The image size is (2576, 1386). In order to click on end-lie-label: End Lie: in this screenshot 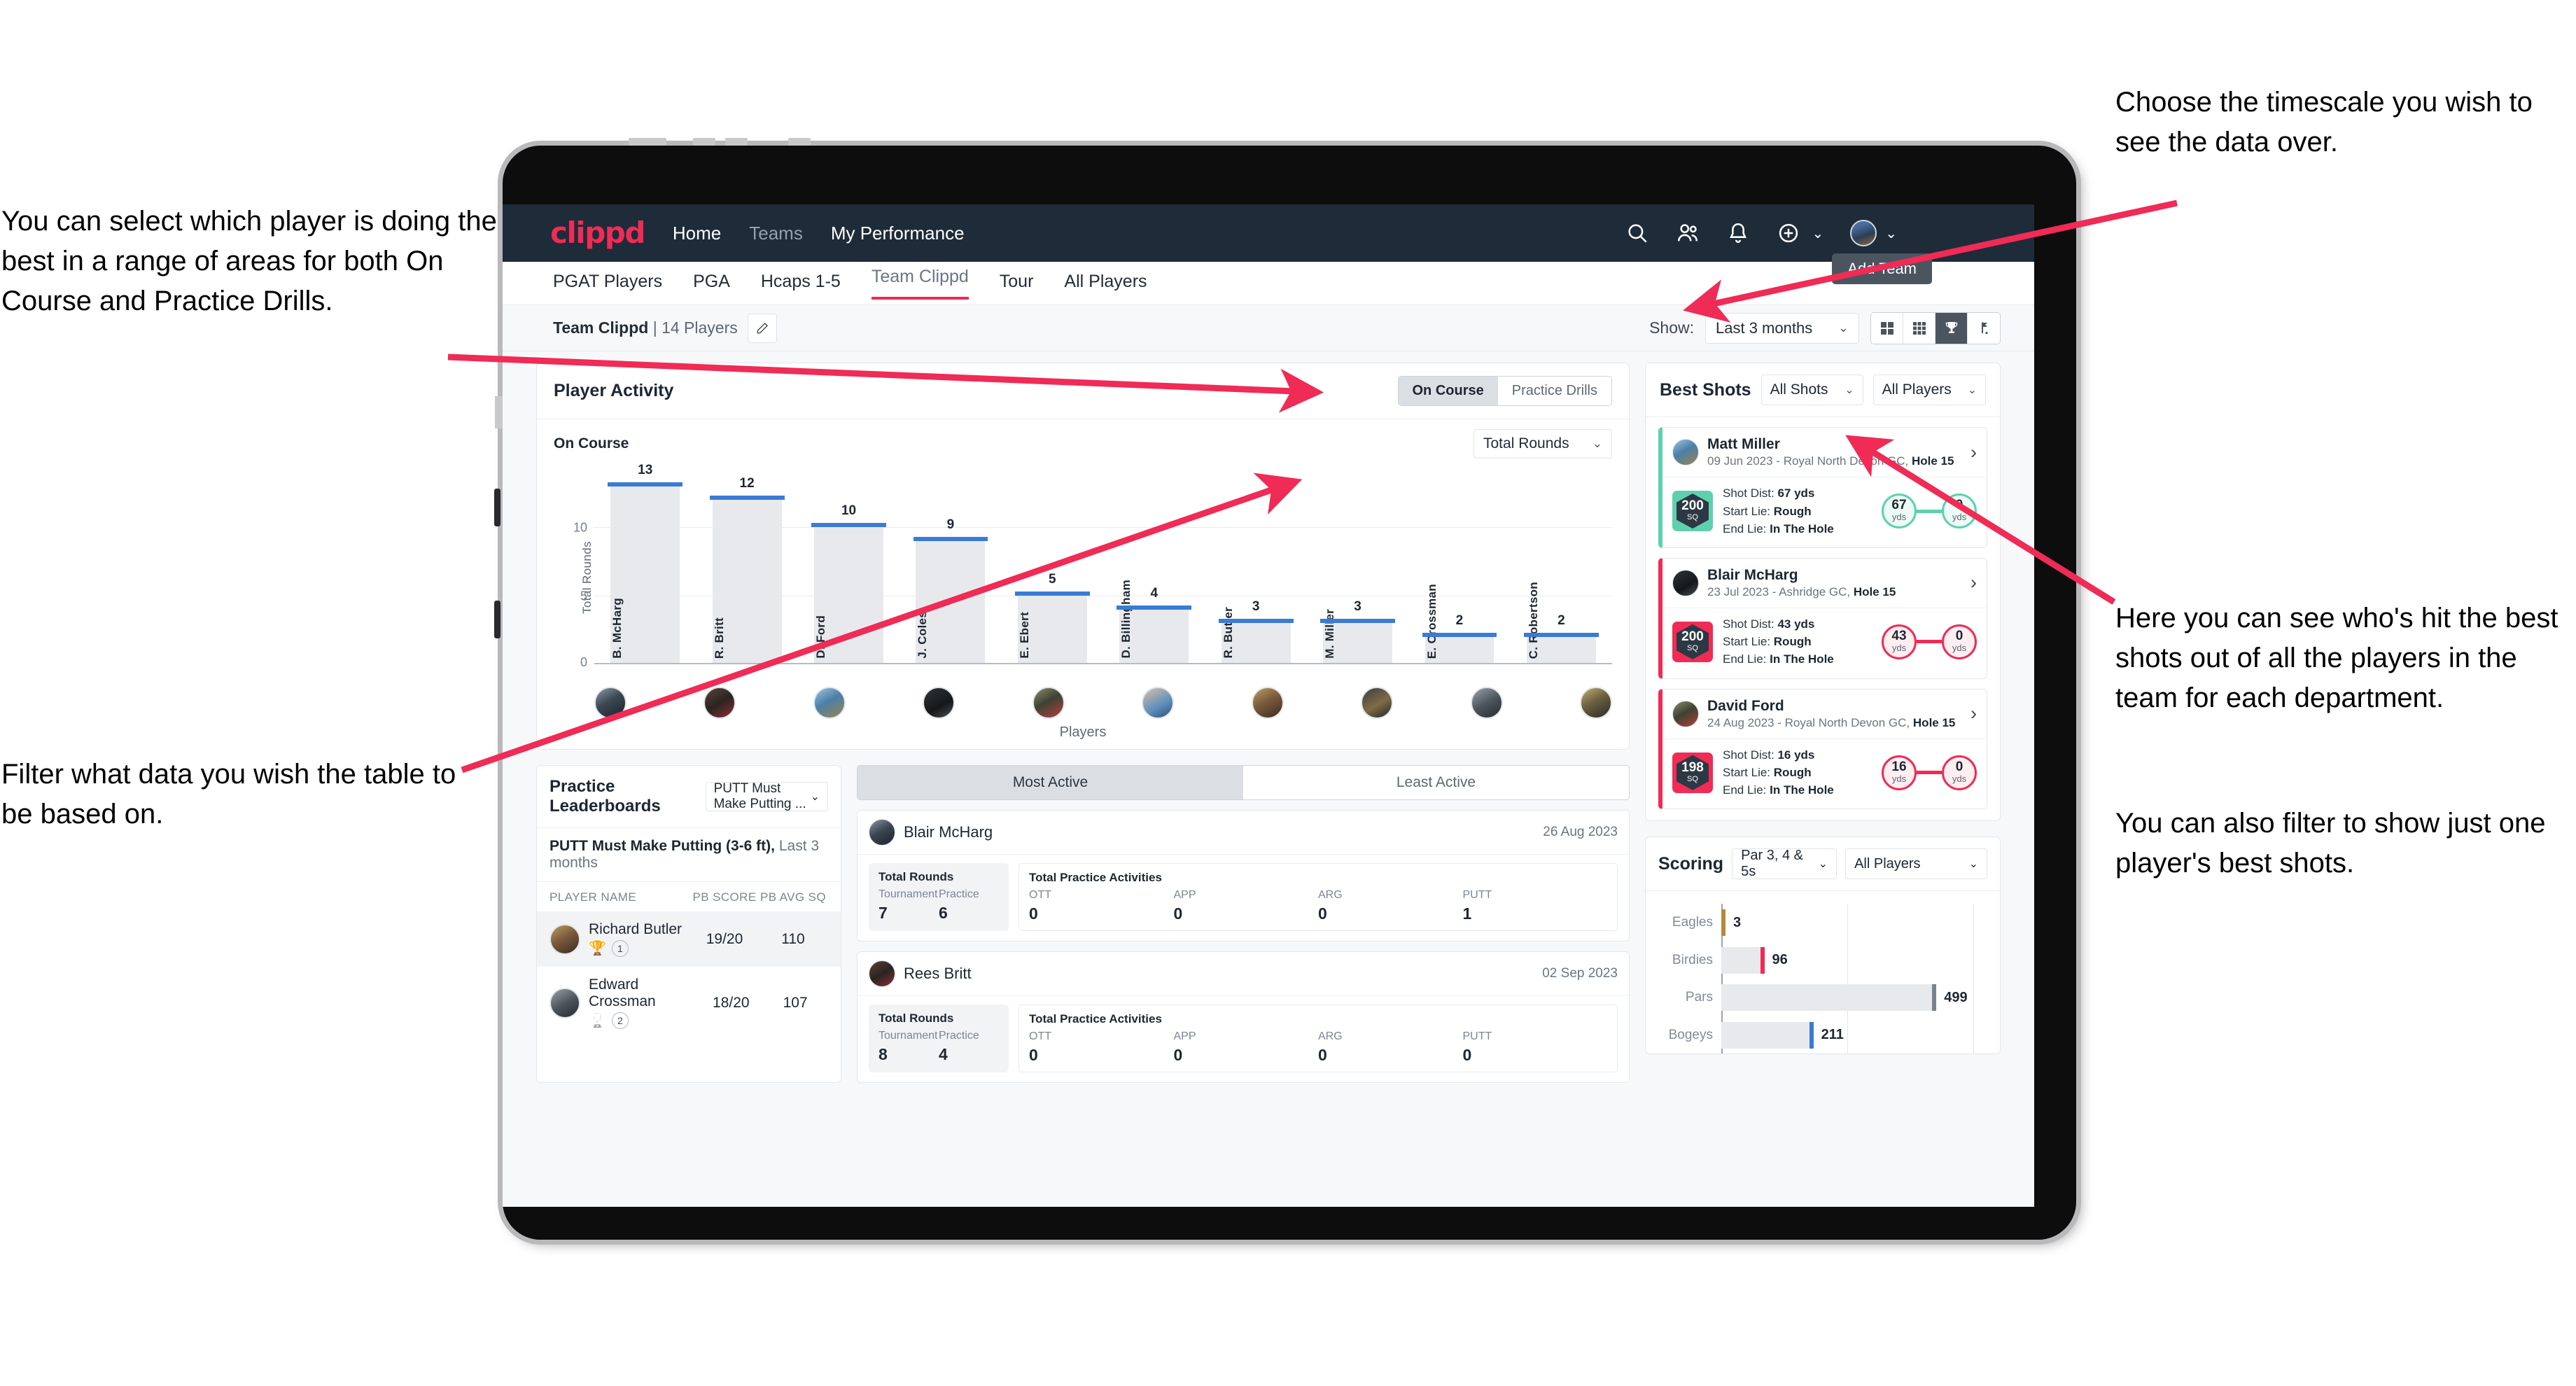, I will do `click(1745, 790)`.